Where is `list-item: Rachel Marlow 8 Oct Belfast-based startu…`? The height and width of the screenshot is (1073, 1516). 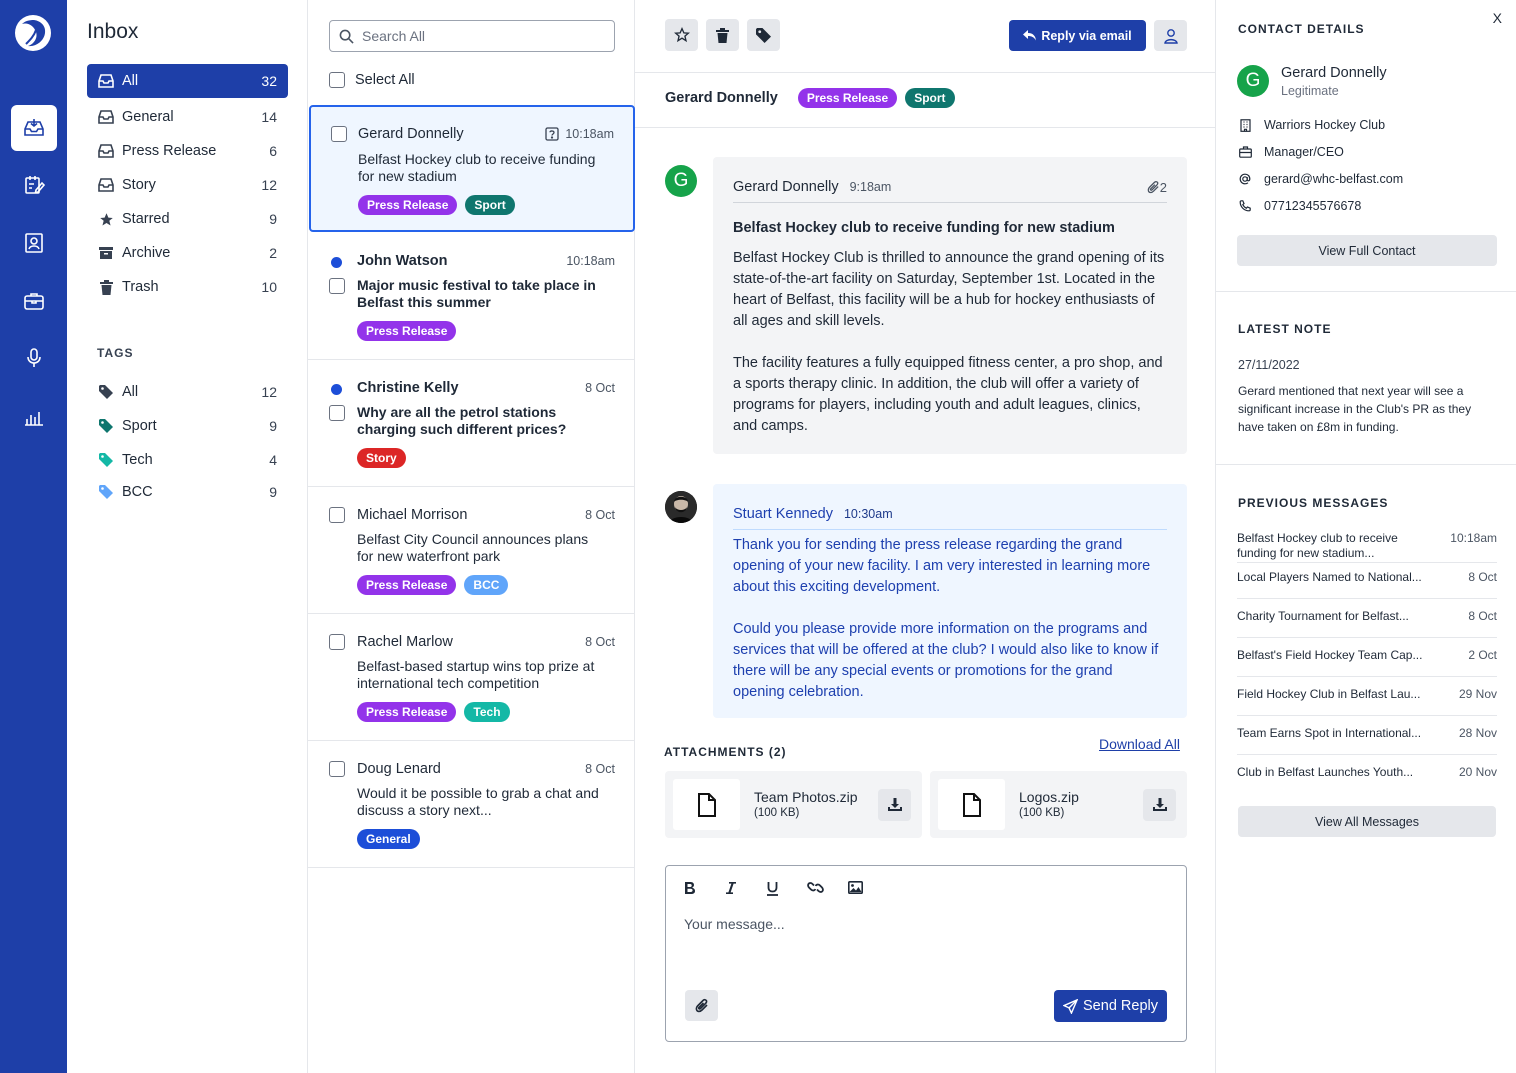 list-item: Rachel Marlow 8 Oct Belfast-based startu… is located at coordinates (471, 677).